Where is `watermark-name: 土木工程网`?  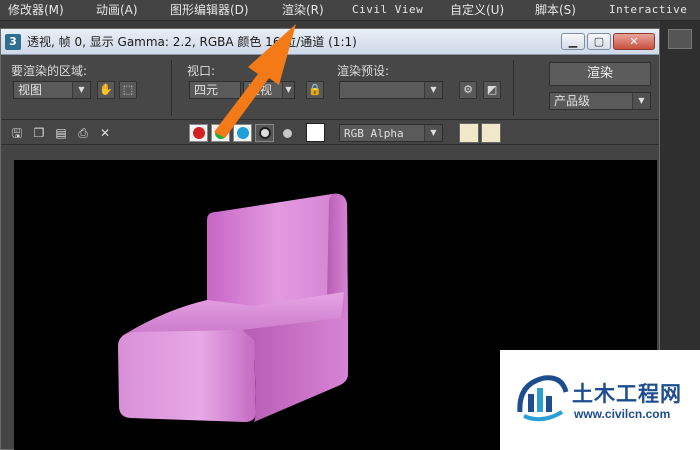
watermark-name: 土木工程网 is located at coordinates (627, 394).